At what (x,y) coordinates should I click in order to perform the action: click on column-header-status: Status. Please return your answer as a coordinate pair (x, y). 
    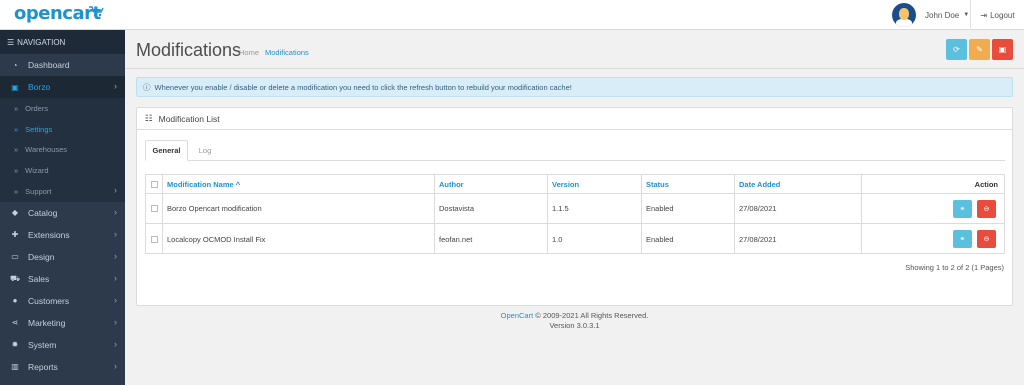
    Looking at the image, I should click on (687, 184).